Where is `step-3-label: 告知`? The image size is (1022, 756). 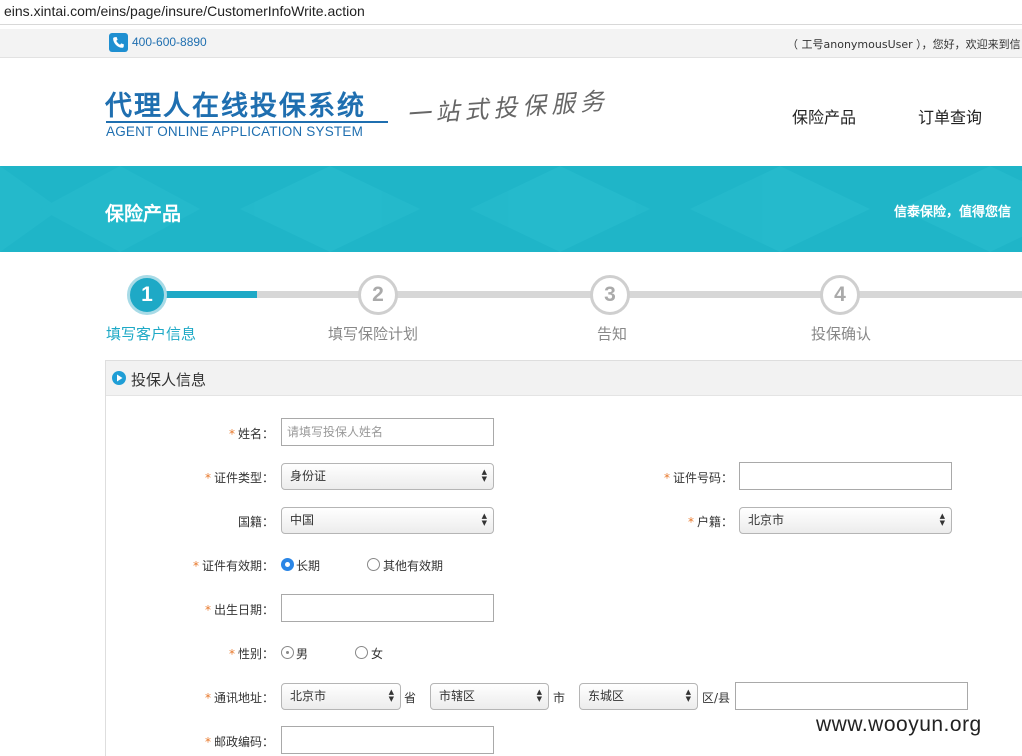
step-3-label: 告知 is located at coordinates (612, 334).